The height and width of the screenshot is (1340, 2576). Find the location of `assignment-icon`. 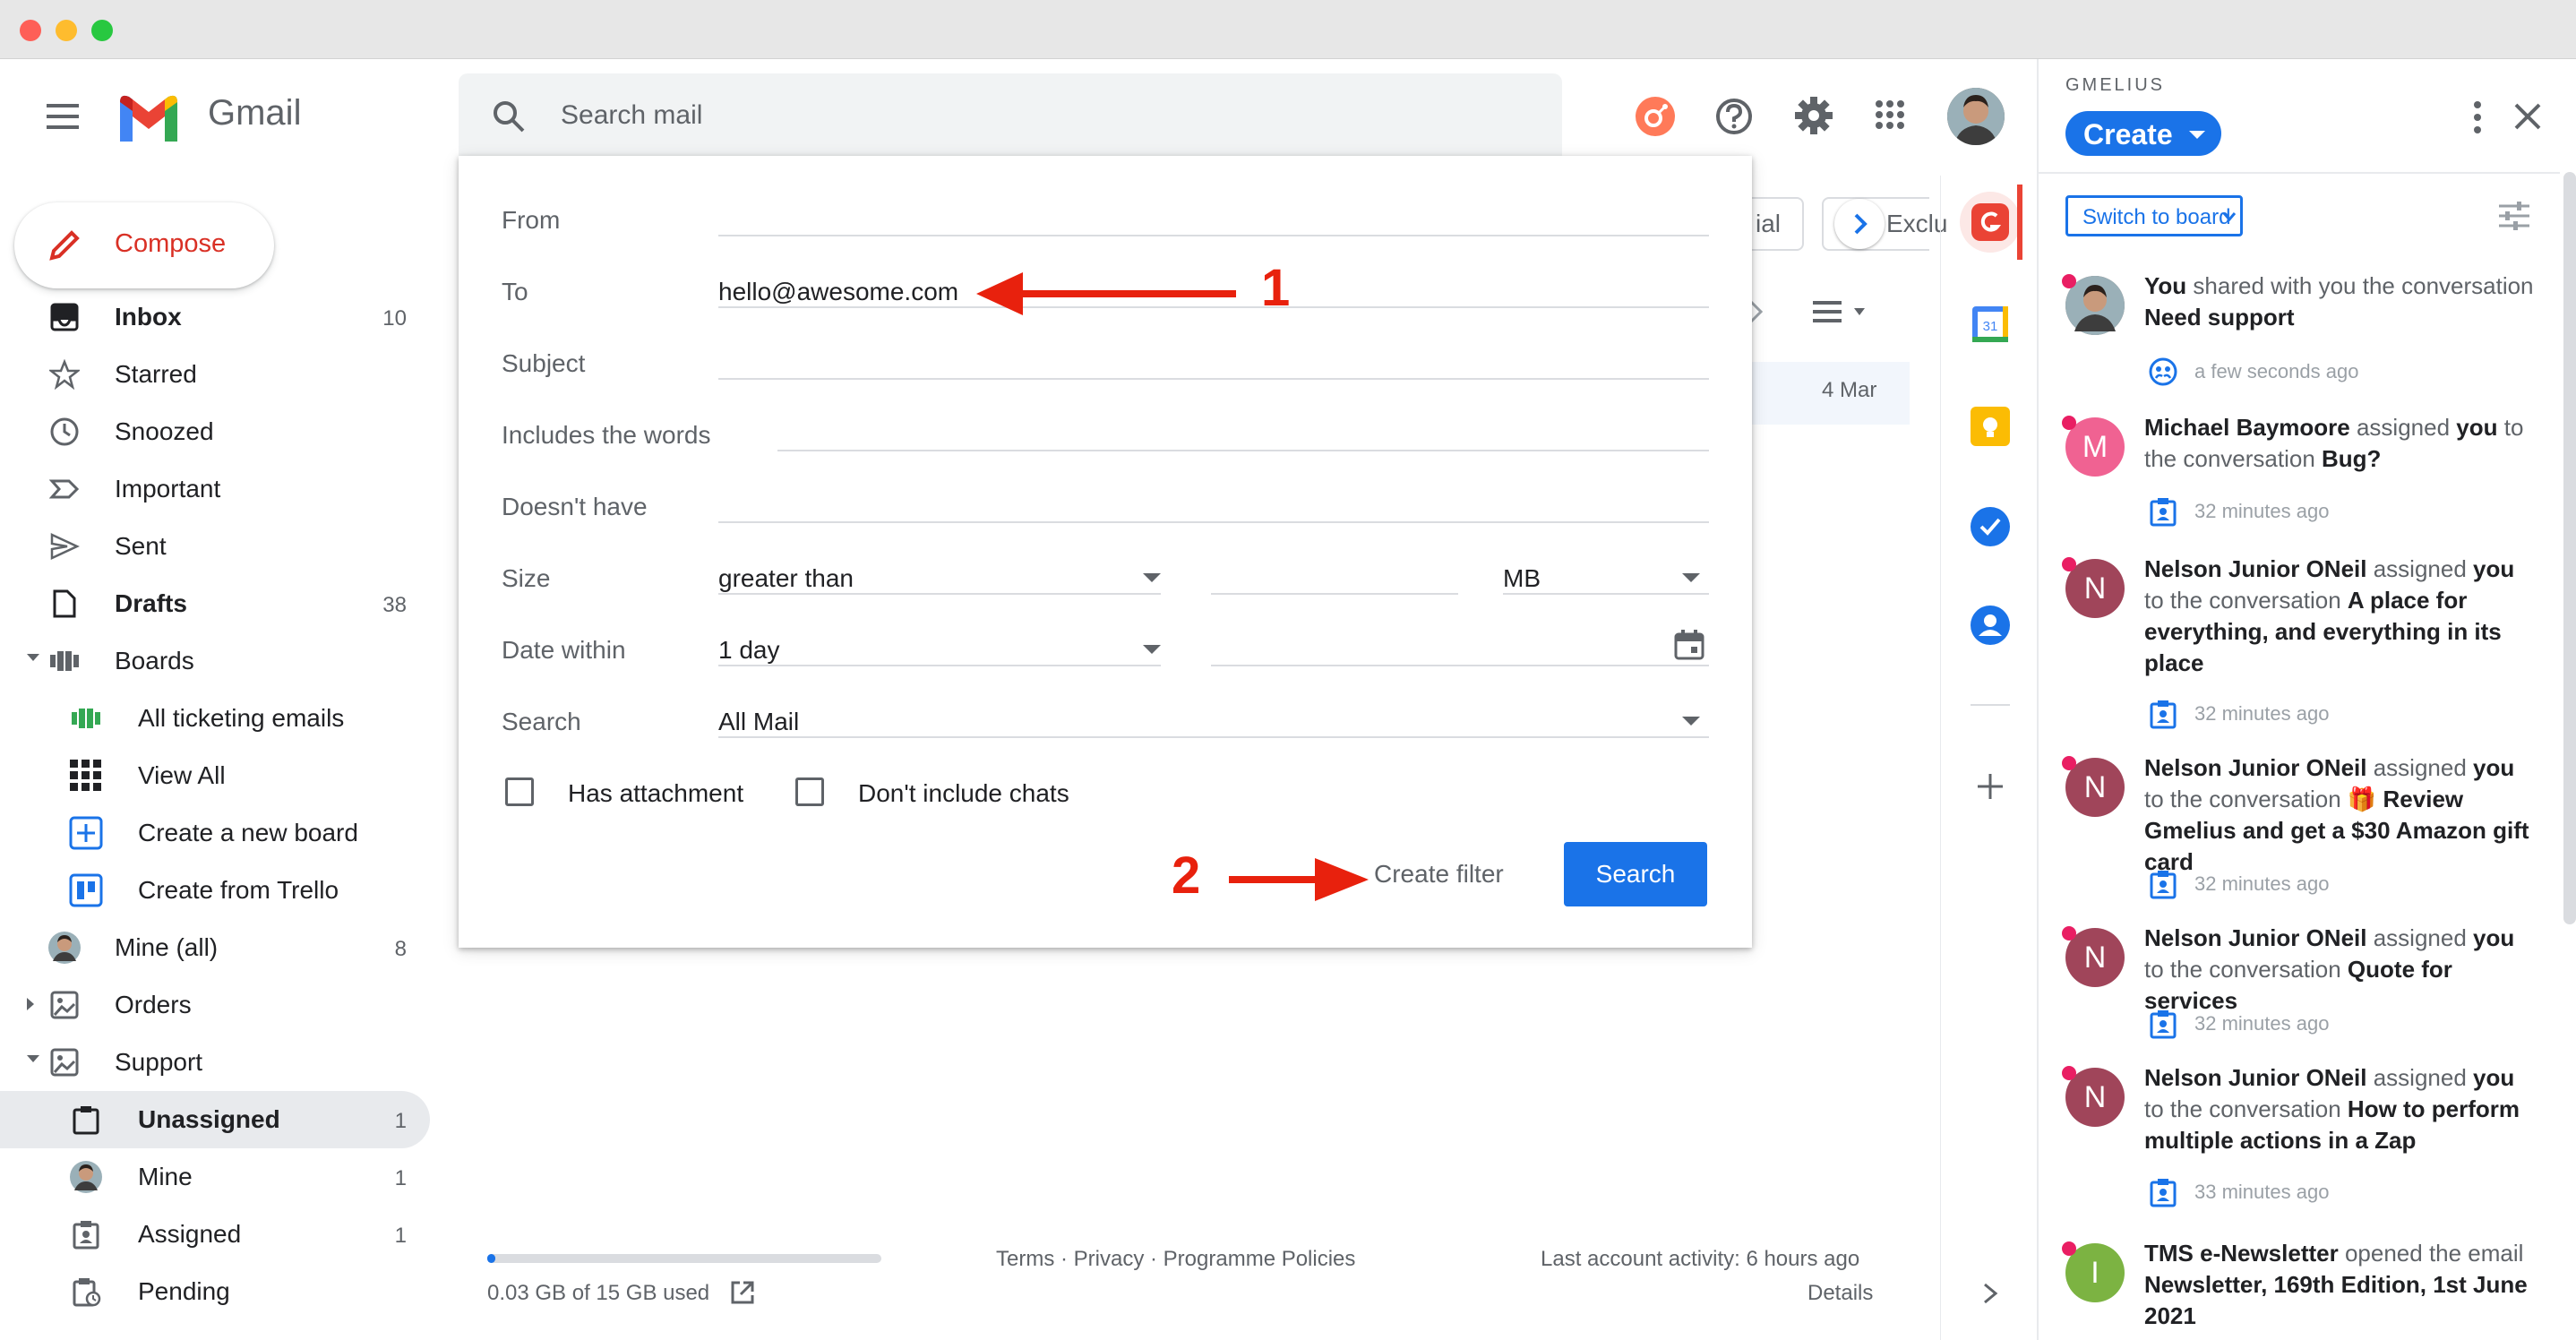

assignment-icon is located at coordinates (2163, 511).